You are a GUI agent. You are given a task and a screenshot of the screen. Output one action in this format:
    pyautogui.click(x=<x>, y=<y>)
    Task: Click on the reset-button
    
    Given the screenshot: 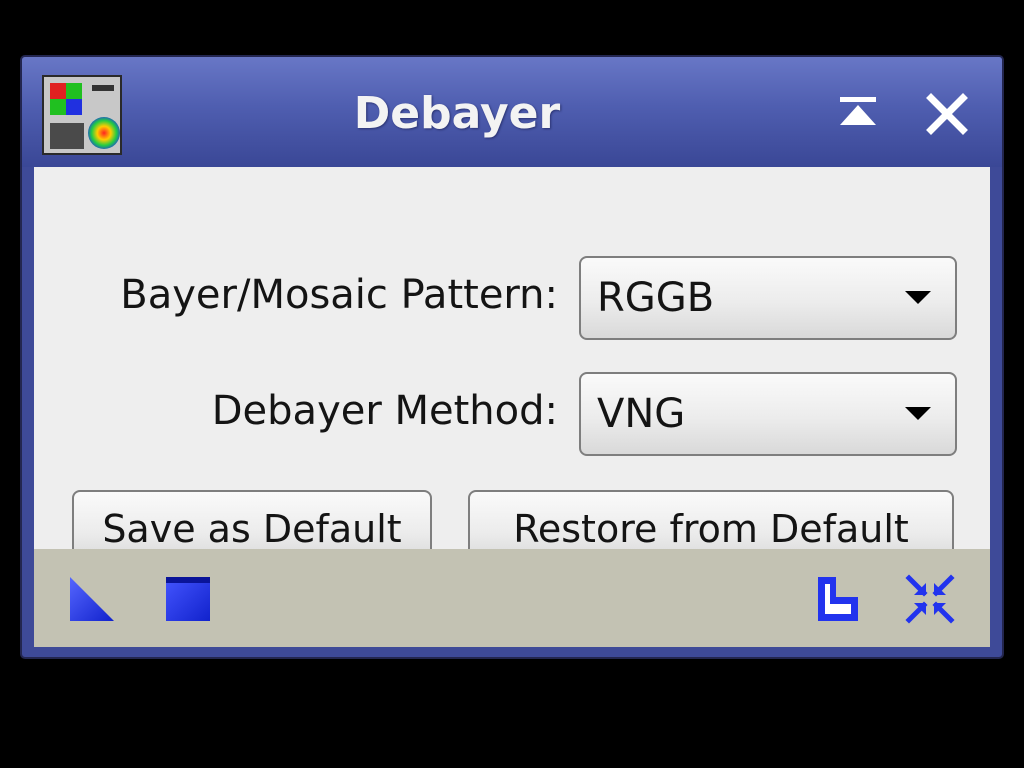 What is the action you would take?
    pyautogui.click(x=838, y=599)
    